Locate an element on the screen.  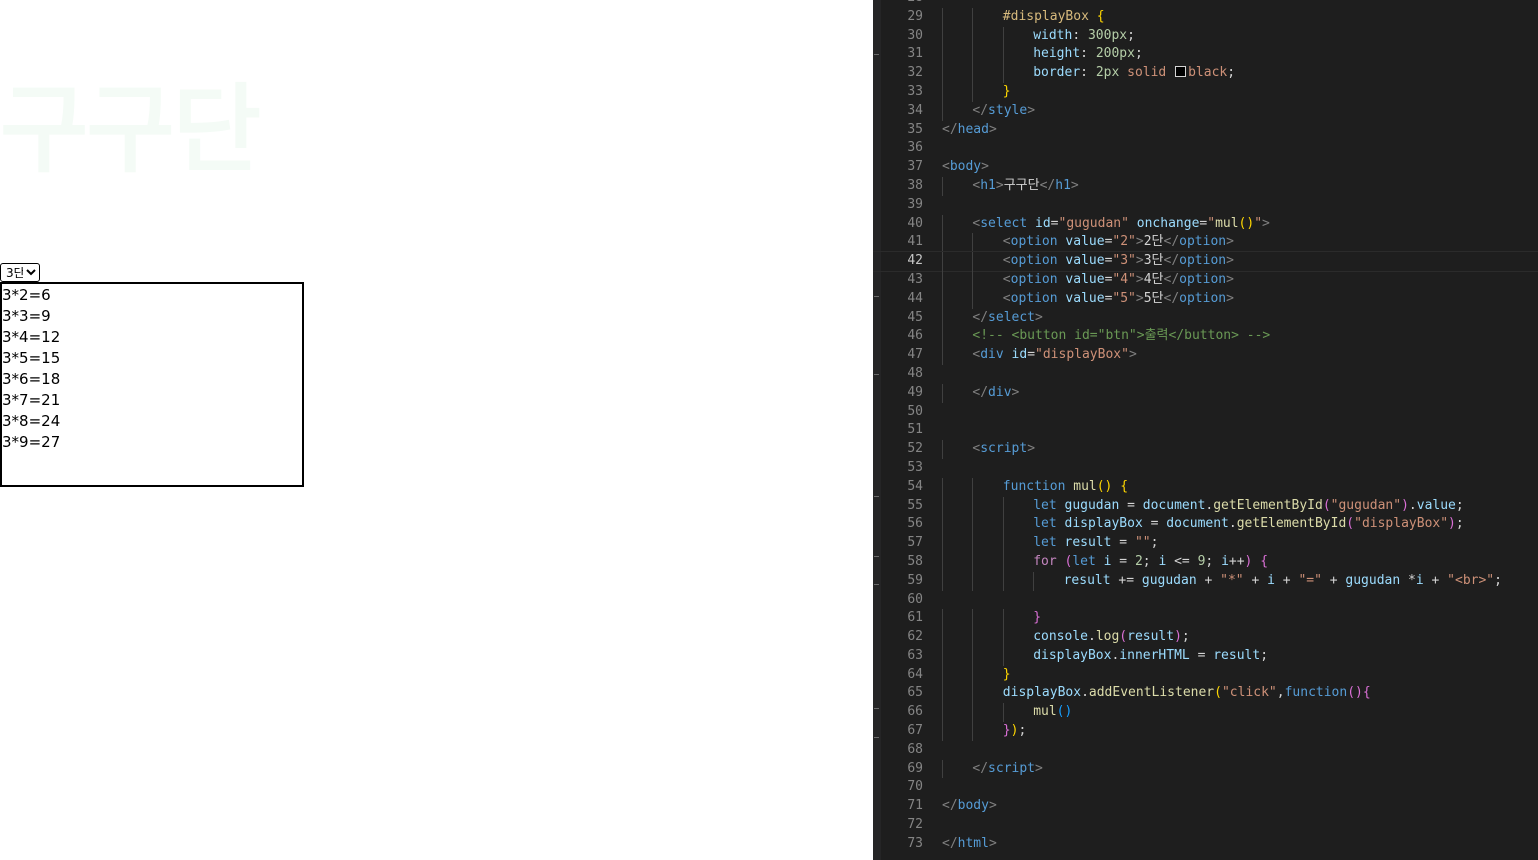
code-token: id is located at coordinates (1019, 355).